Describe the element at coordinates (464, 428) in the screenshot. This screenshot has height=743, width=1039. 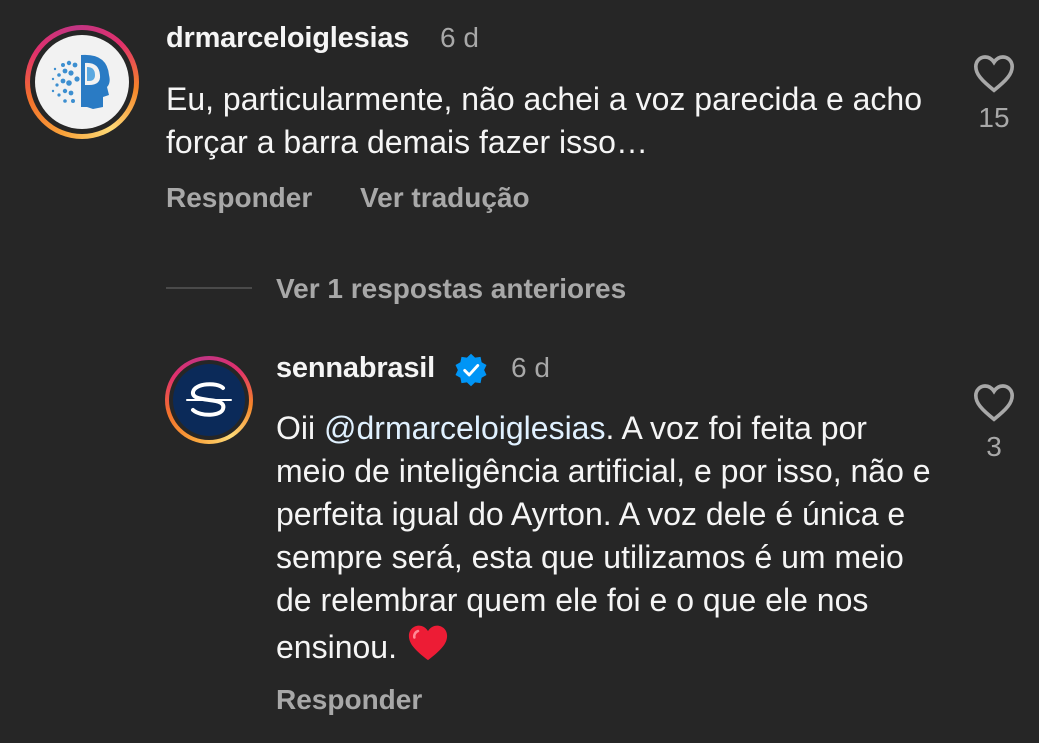
I see `mention-link: @drmarceloiglesias` at that location.